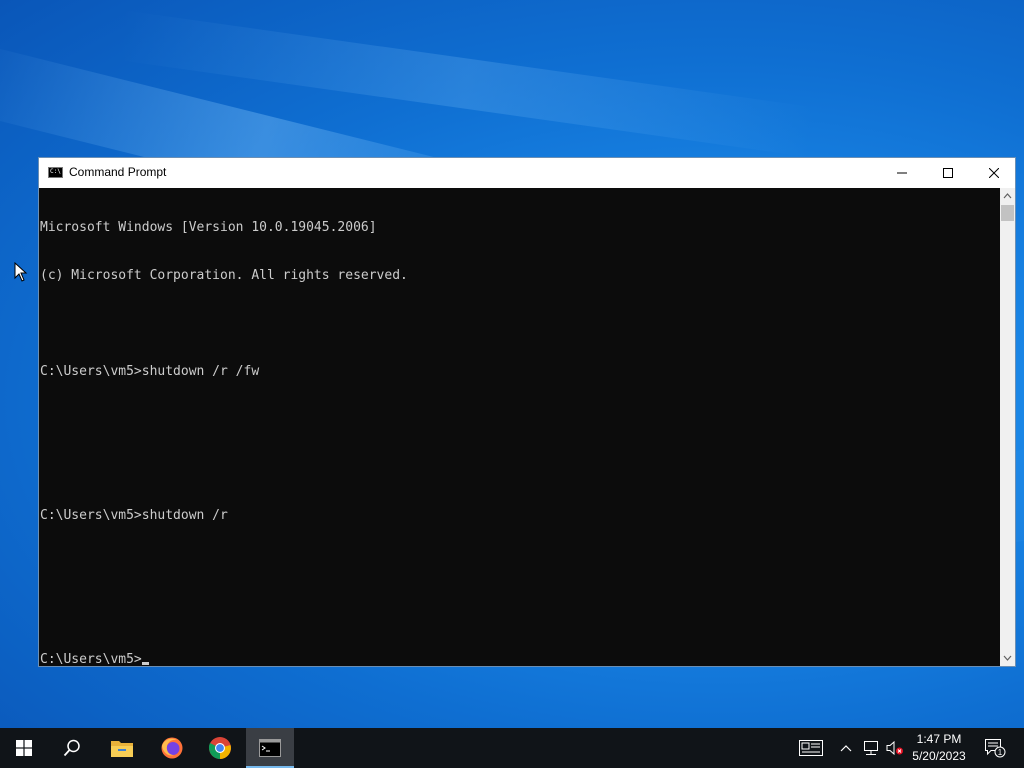  I want to click on scrollbar-thumb, so click(1007, 213).